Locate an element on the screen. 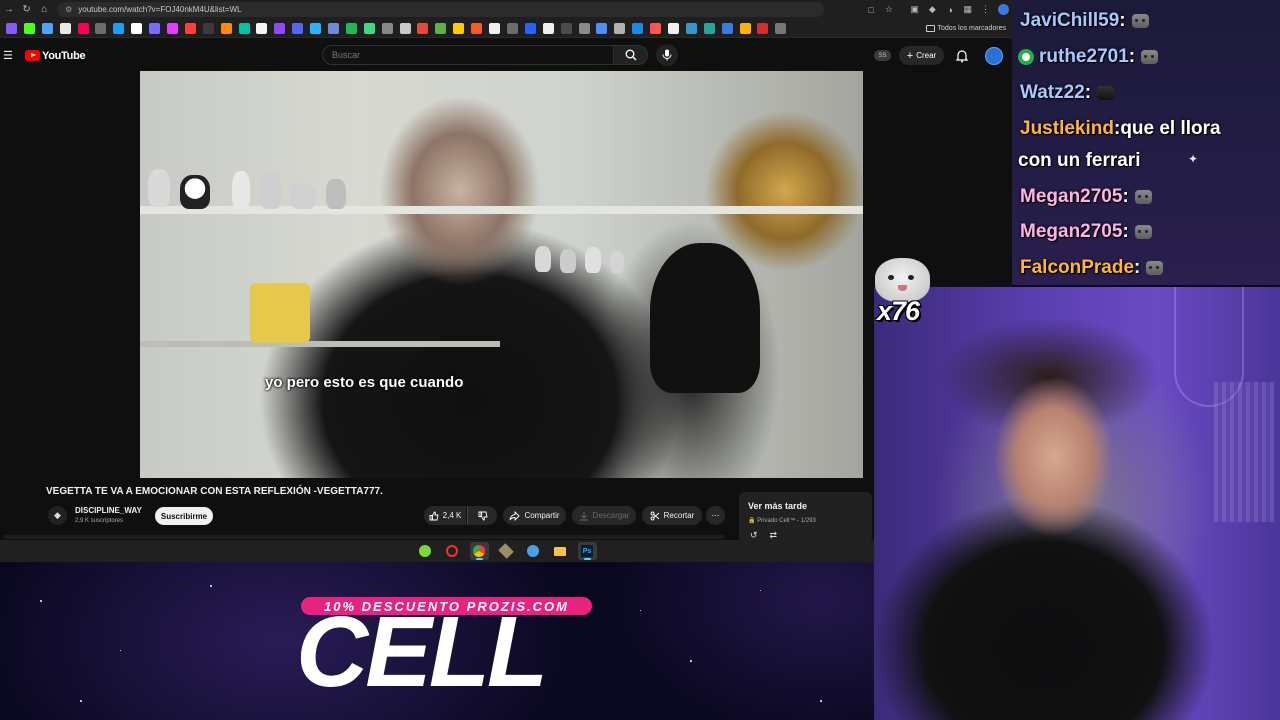  menu-icon: ☰ is located at coordinates (9, 55).